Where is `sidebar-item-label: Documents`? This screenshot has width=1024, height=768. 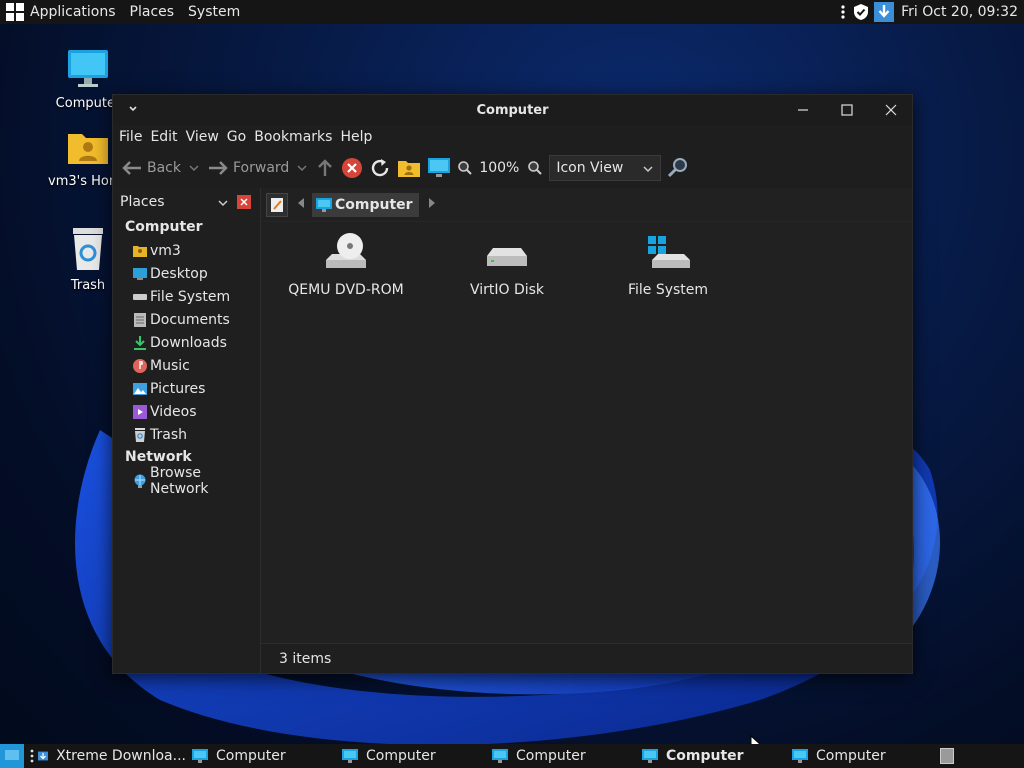 sidebar-item-label: Documents is located at coordinates (190, 319).